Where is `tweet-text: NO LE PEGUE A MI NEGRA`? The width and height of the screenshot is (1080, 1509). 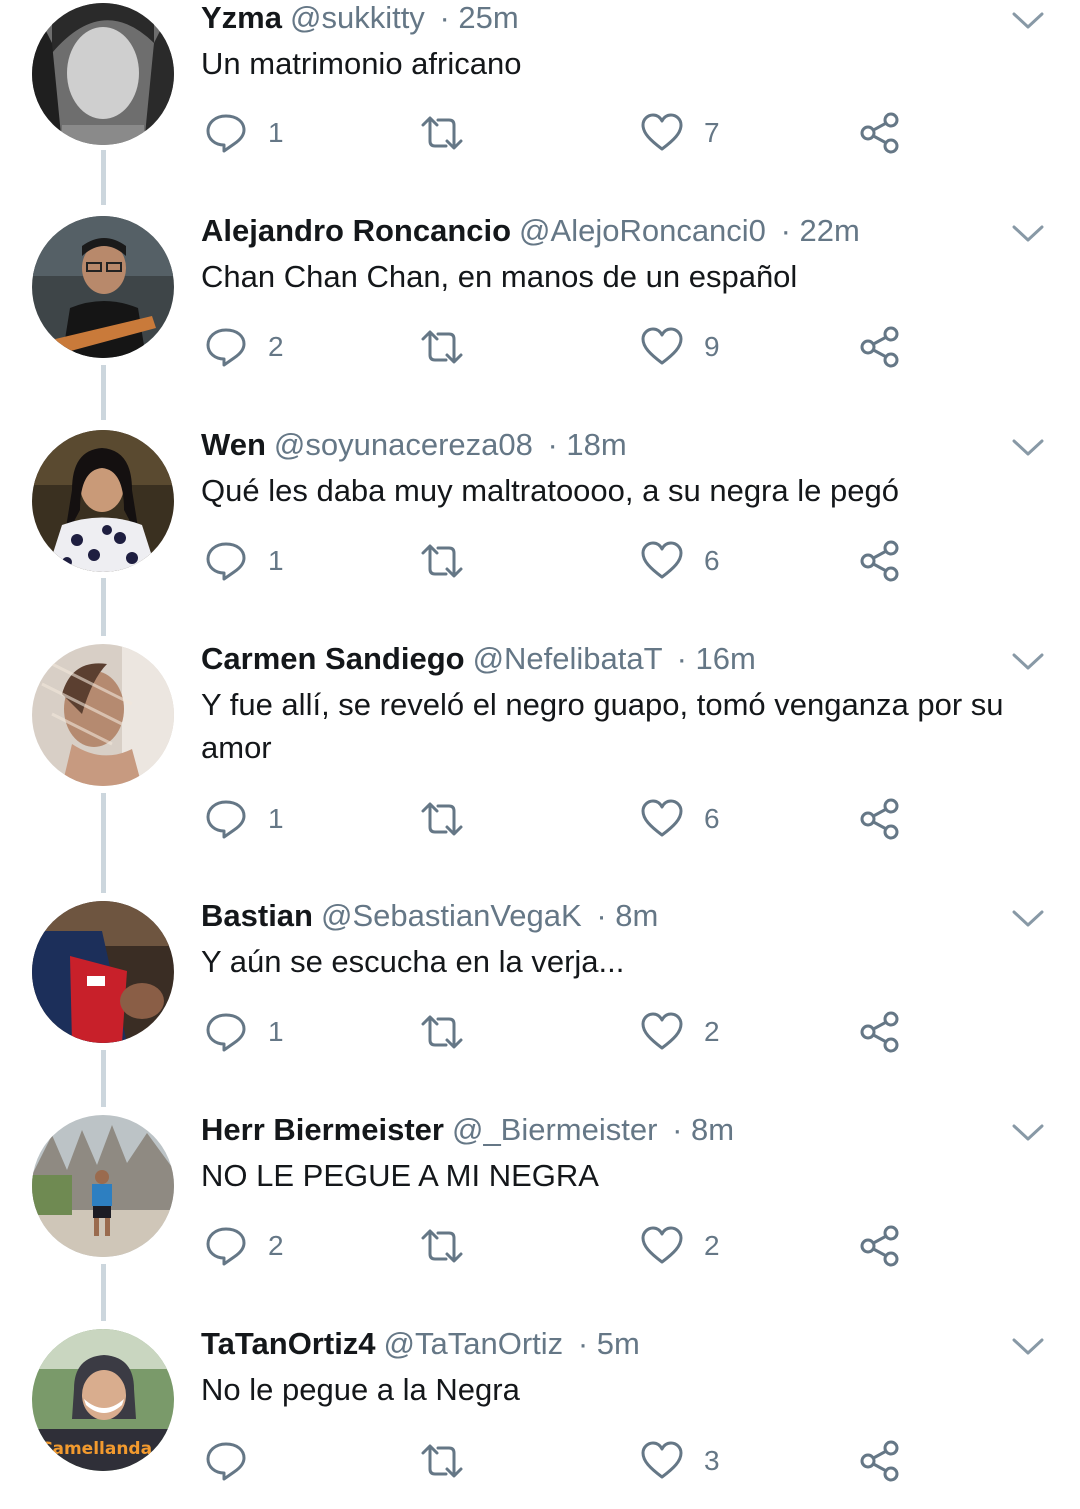
tweet-text: NO LE PEGUE A MI NEGRA is located at coordinates (400, 1175).